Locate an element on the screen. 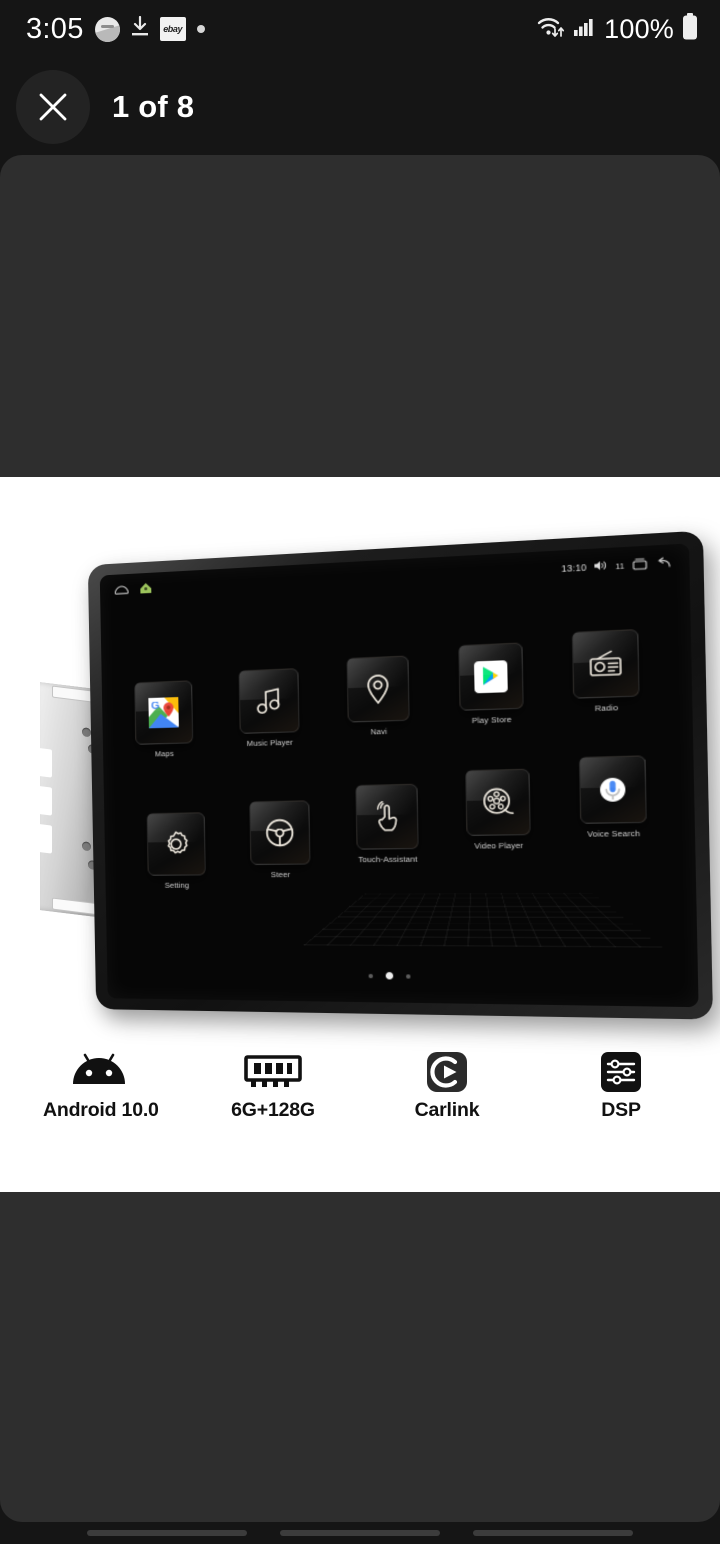 The height and width of the screenshot is (1544, 720). equalizer-sliders-icon is located at coordinates (621, 1072).